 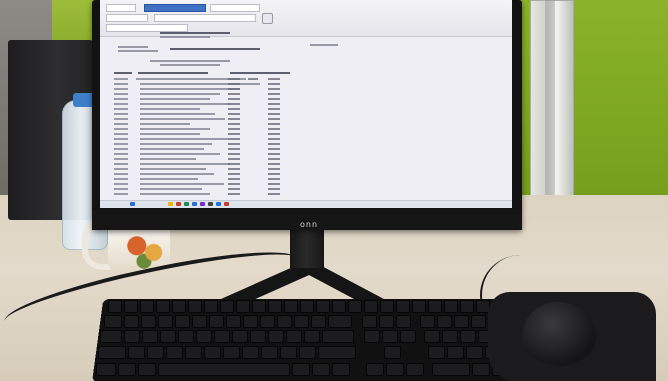 What do you see at coordinates (306, 204) in the screenshot?
I see `windows-taskbar` at bounding box center [306, 204].